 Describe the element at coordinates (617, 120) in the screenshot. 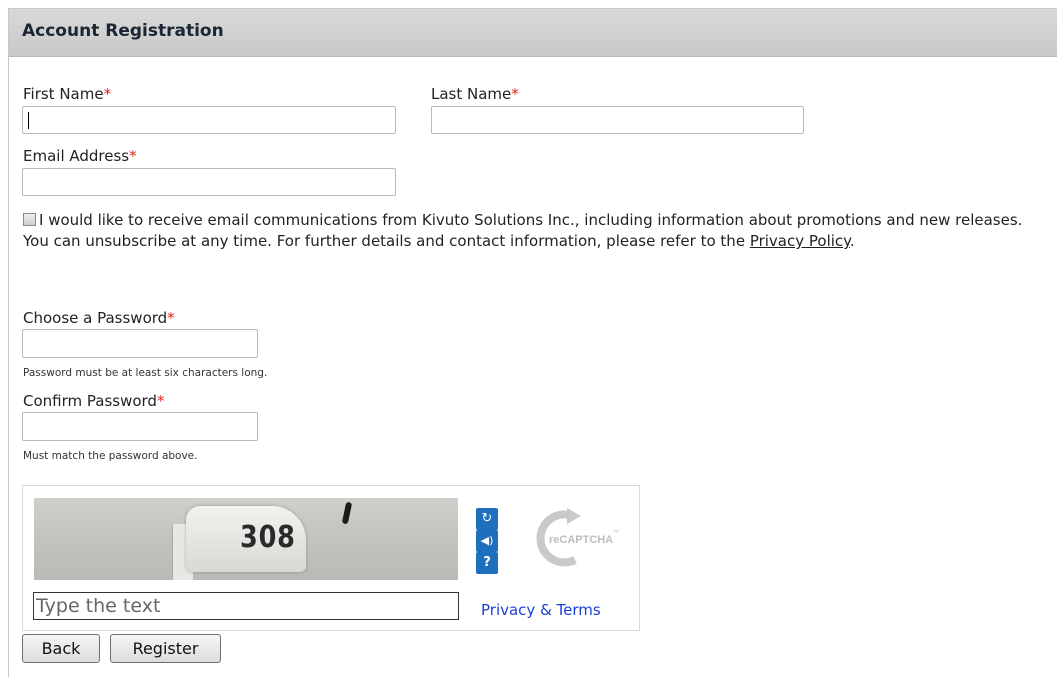

I see `last-name-input` at that location.